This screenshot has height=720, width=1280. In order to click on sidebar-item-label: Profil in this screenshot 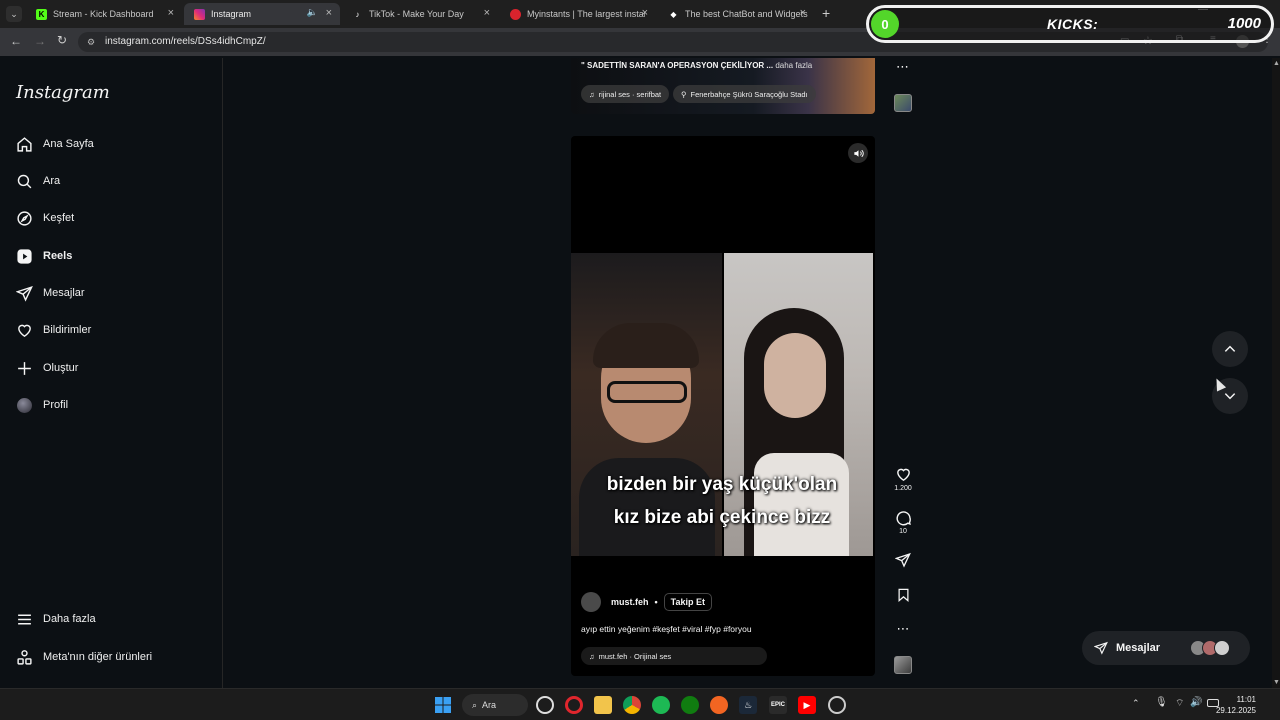, I will do `click(56, 405)`.